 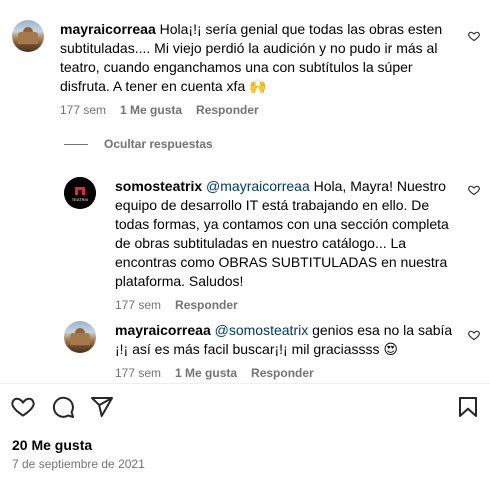 I want to click on svg-text: TEATRIX, so click(x=80, y=199).